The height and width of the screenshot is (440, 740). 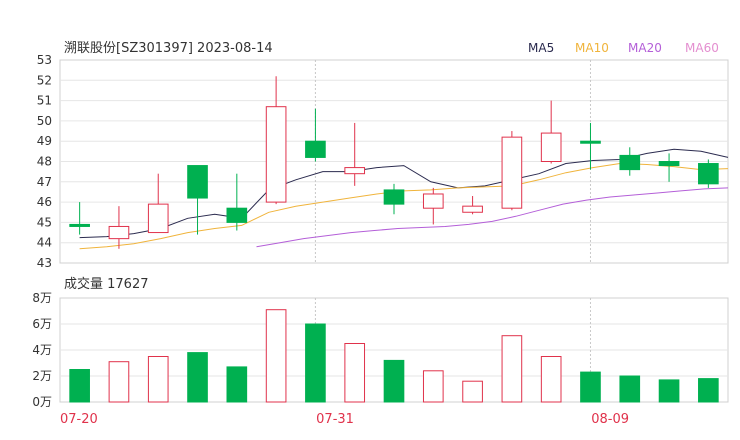 What do you see at coordinates (44, 263) in the screenshot?
I see `price-tick-label: 43` at bounding box center [44, 263].